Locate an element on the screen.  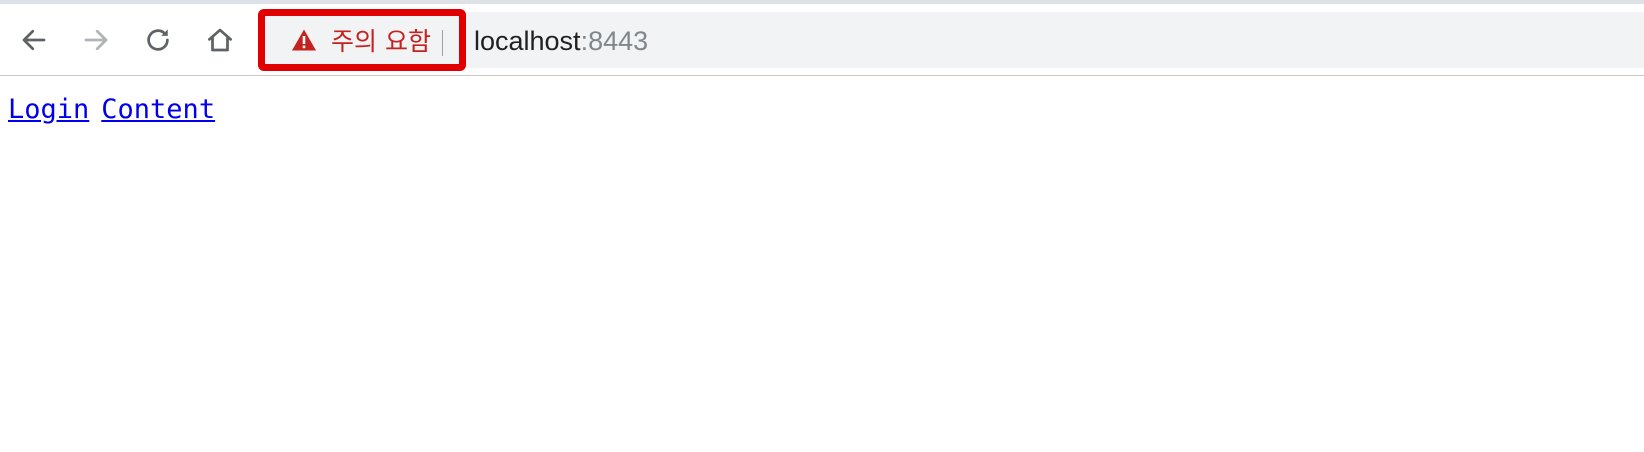
chip-separator is located at coordinates (442, 43).